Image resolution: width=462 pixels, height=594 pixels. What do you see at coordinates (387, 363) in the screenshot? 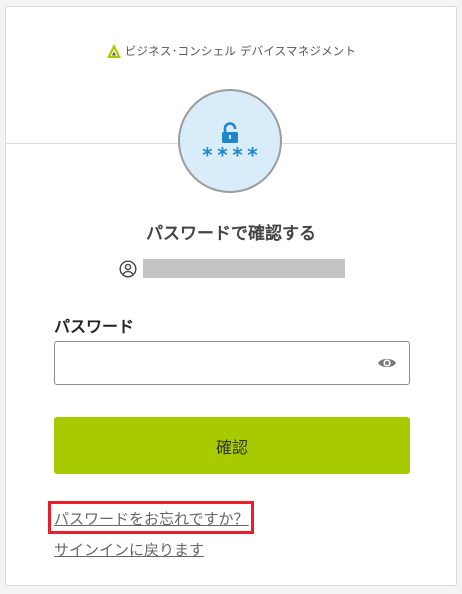
I see `eye-icon` at bounding box center [387, 363].